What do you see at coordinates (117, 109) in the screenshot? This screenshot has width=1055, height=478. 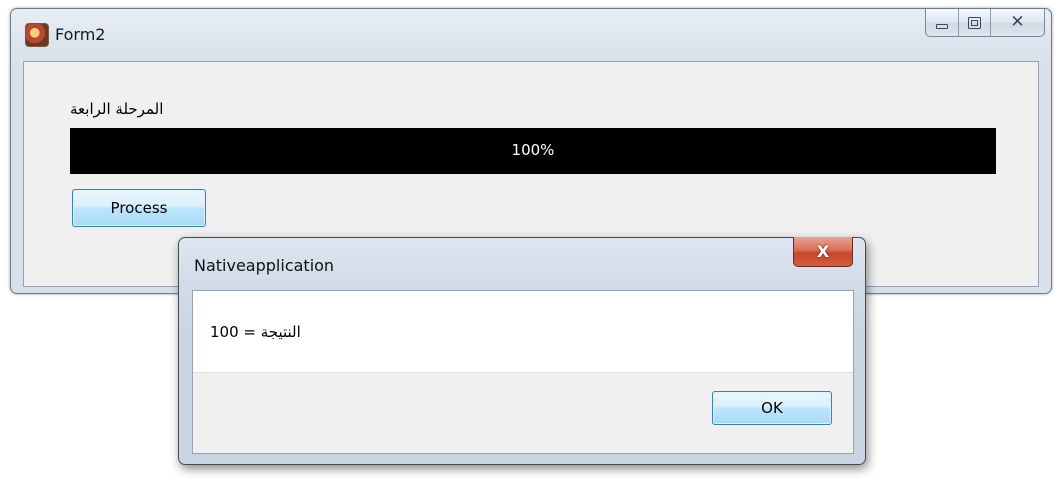 I see `stage-label: المرحلة الرابعة` at bounding box center [117, 109].